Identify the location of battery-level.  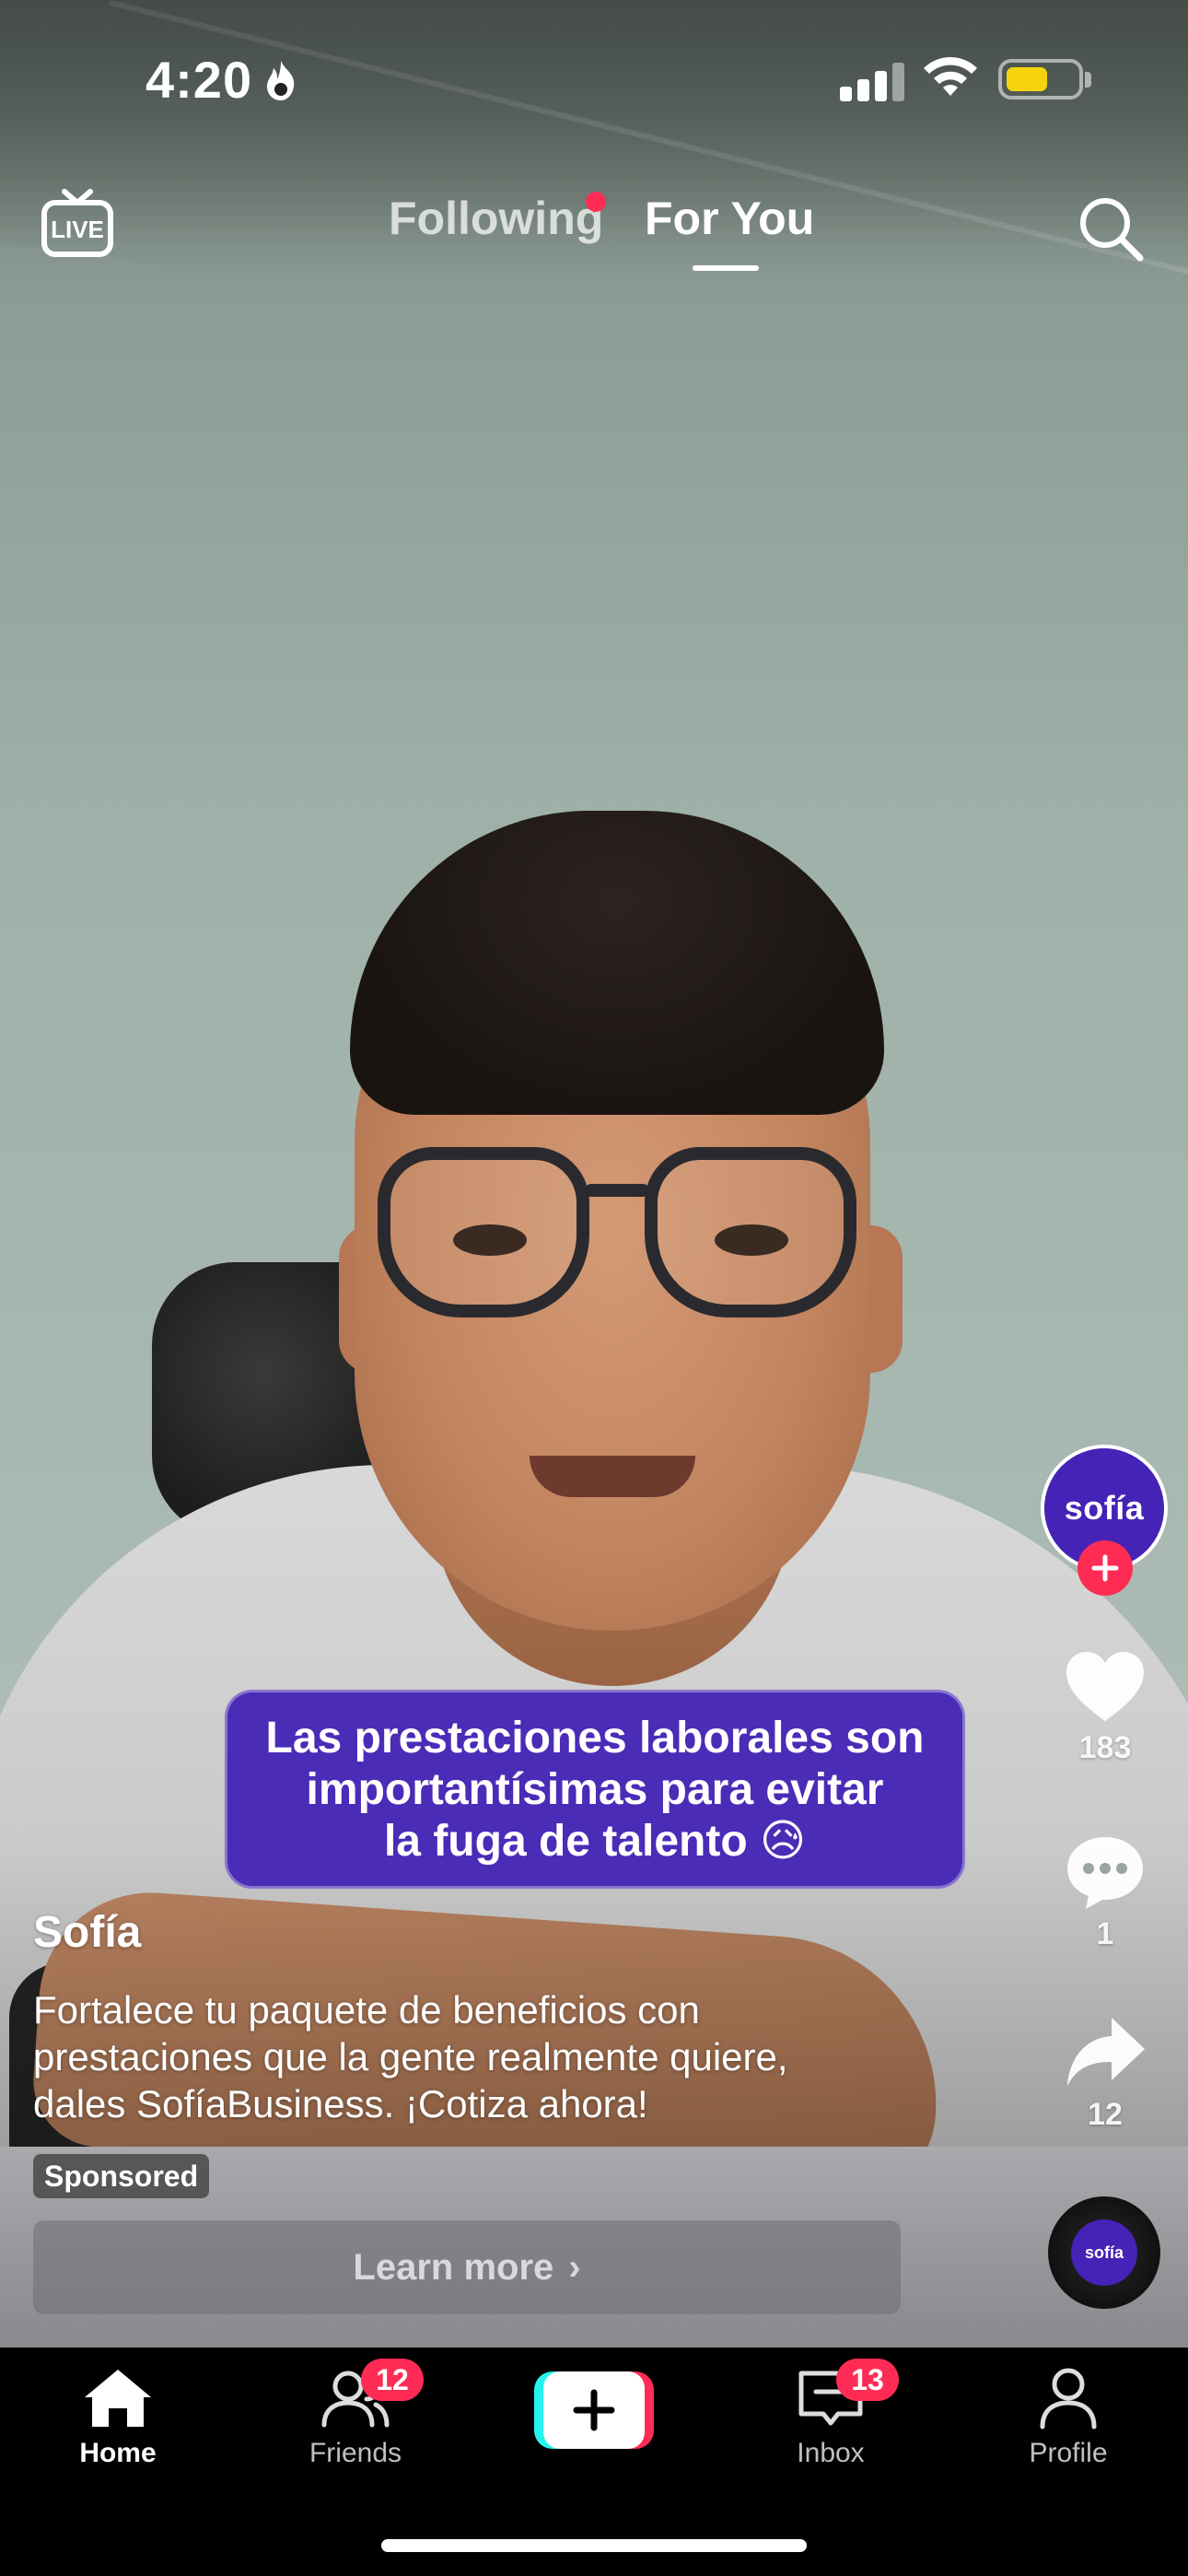
(1027, 79).